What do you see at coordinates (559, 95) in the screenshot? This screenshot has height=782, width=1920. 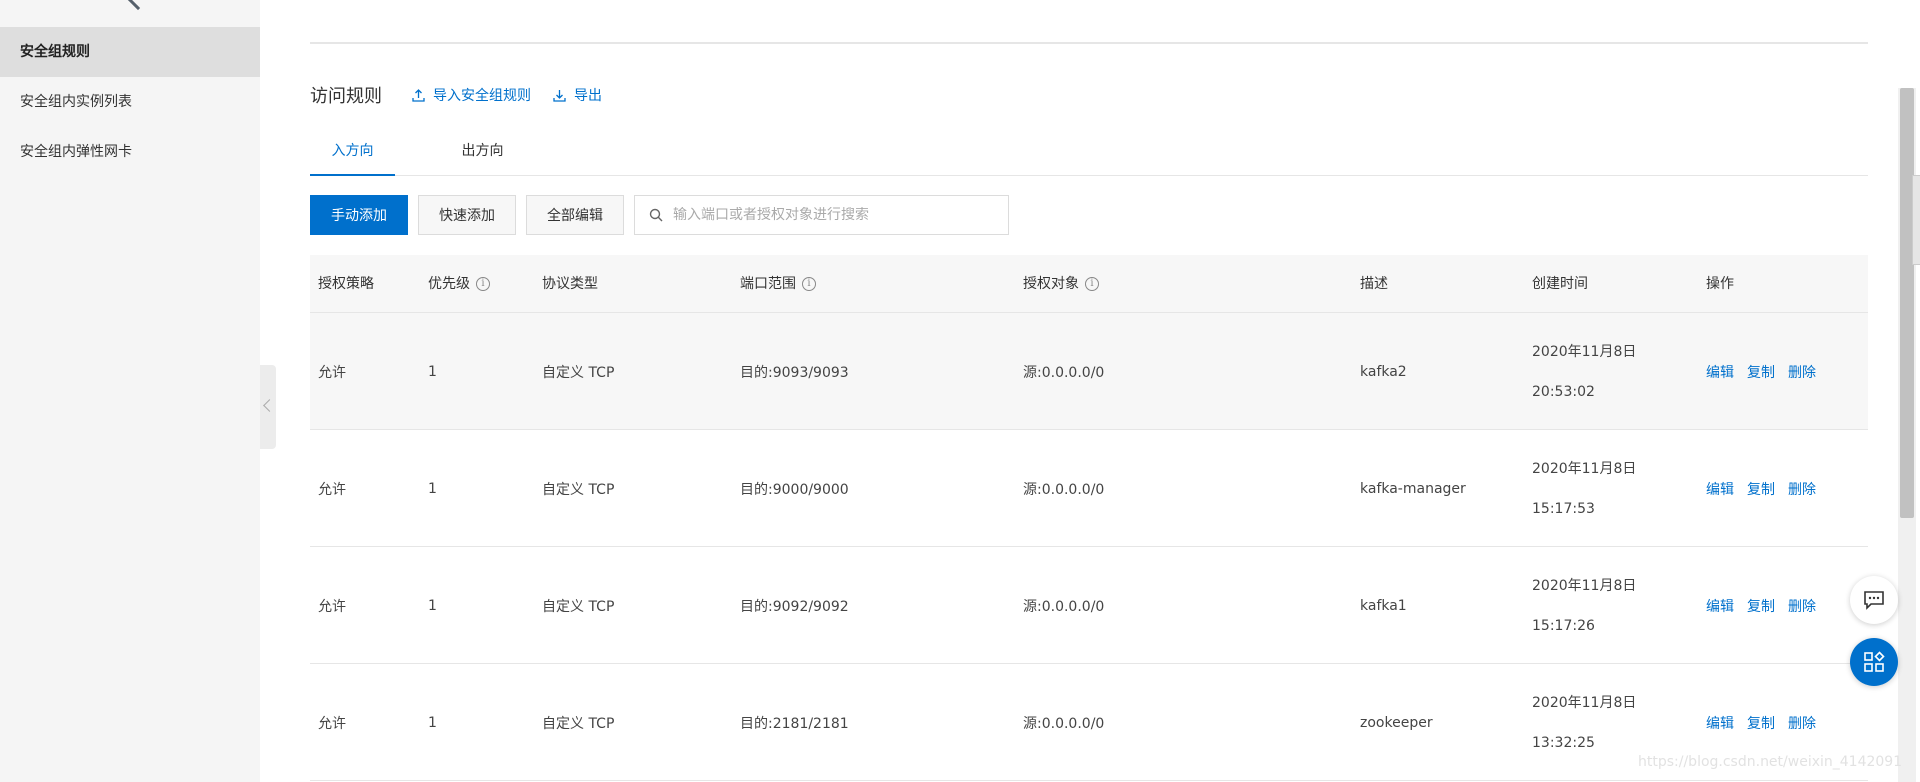 I see `download-icon` at bounding box center [559, 95].